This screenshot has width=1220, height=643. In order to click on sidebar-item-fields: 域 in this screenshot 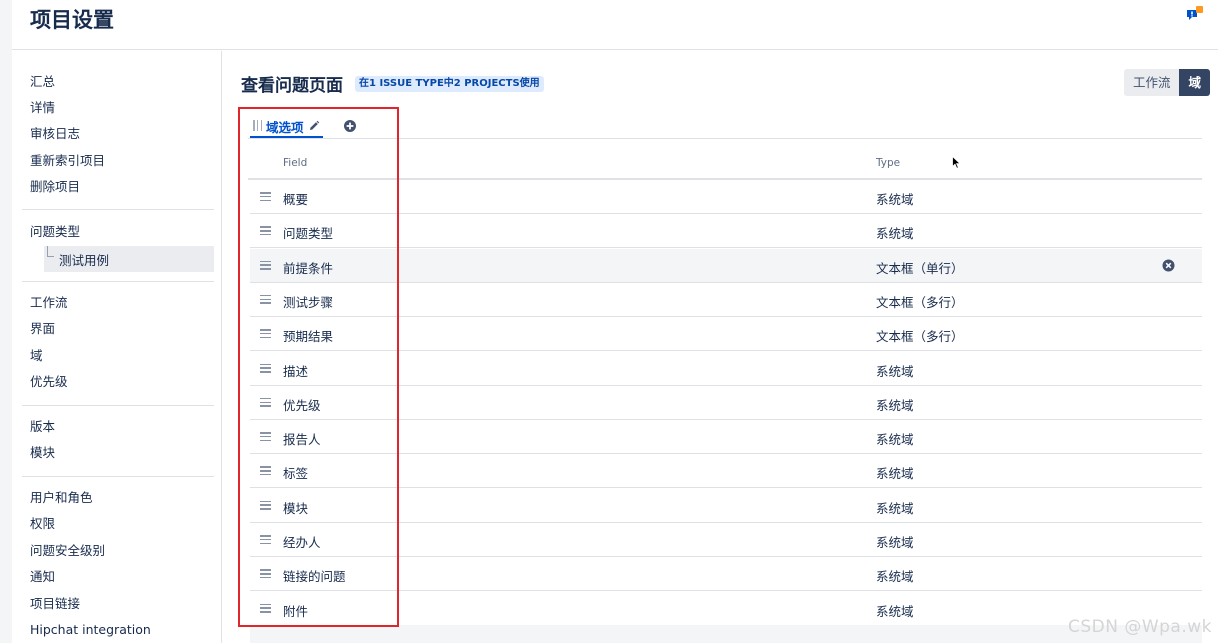, I will do `click(36, 356)`.